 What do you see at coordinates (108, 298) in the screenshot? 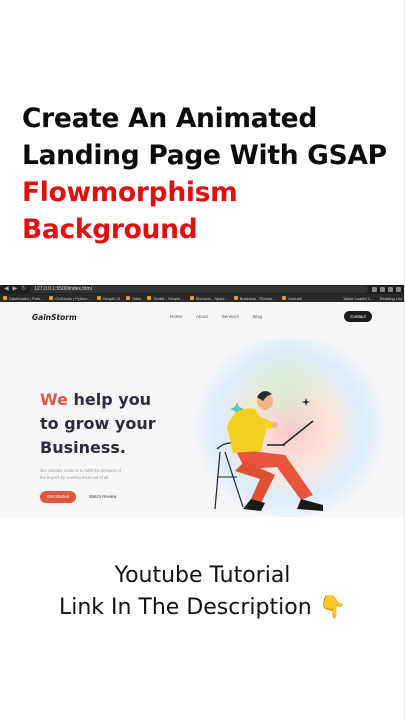
I see `bookmark-item: Simple UI` at bounding box center [108, 298].